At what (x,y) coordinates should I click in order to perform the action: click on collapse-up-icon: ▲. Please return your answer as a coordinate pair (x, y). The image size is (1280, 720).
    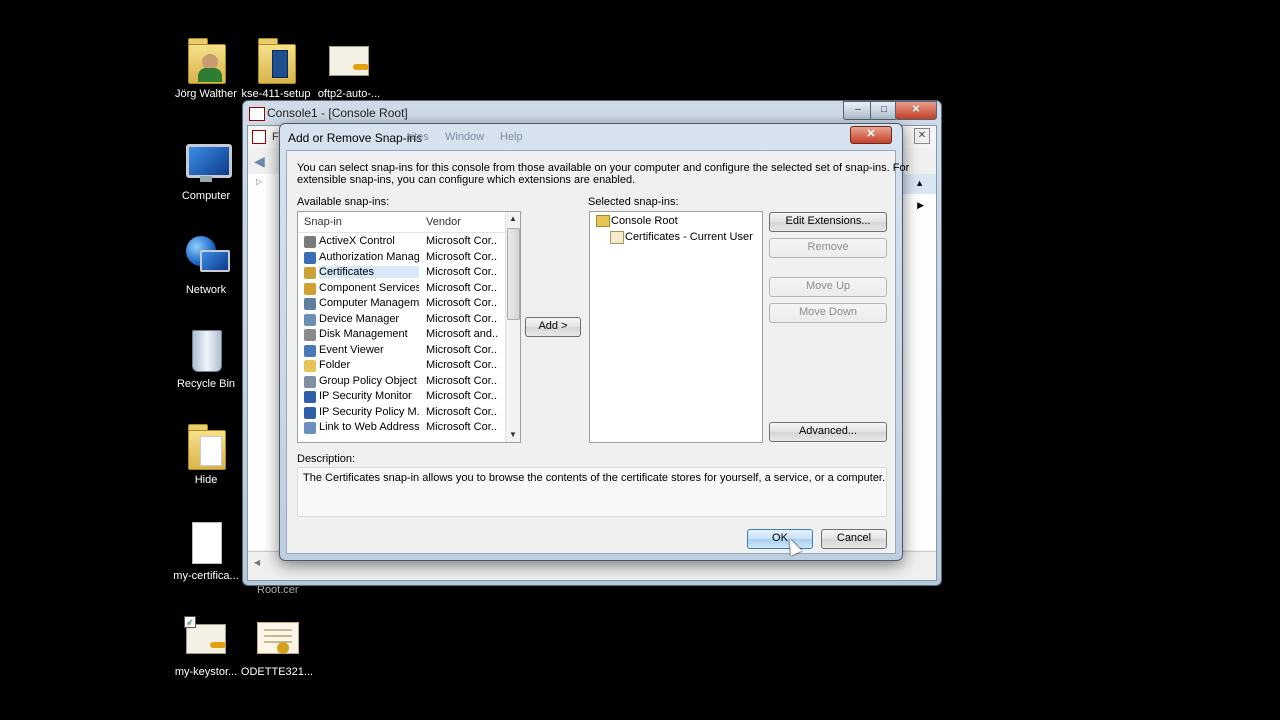
    Looking at the image, I should click on (919, 183).